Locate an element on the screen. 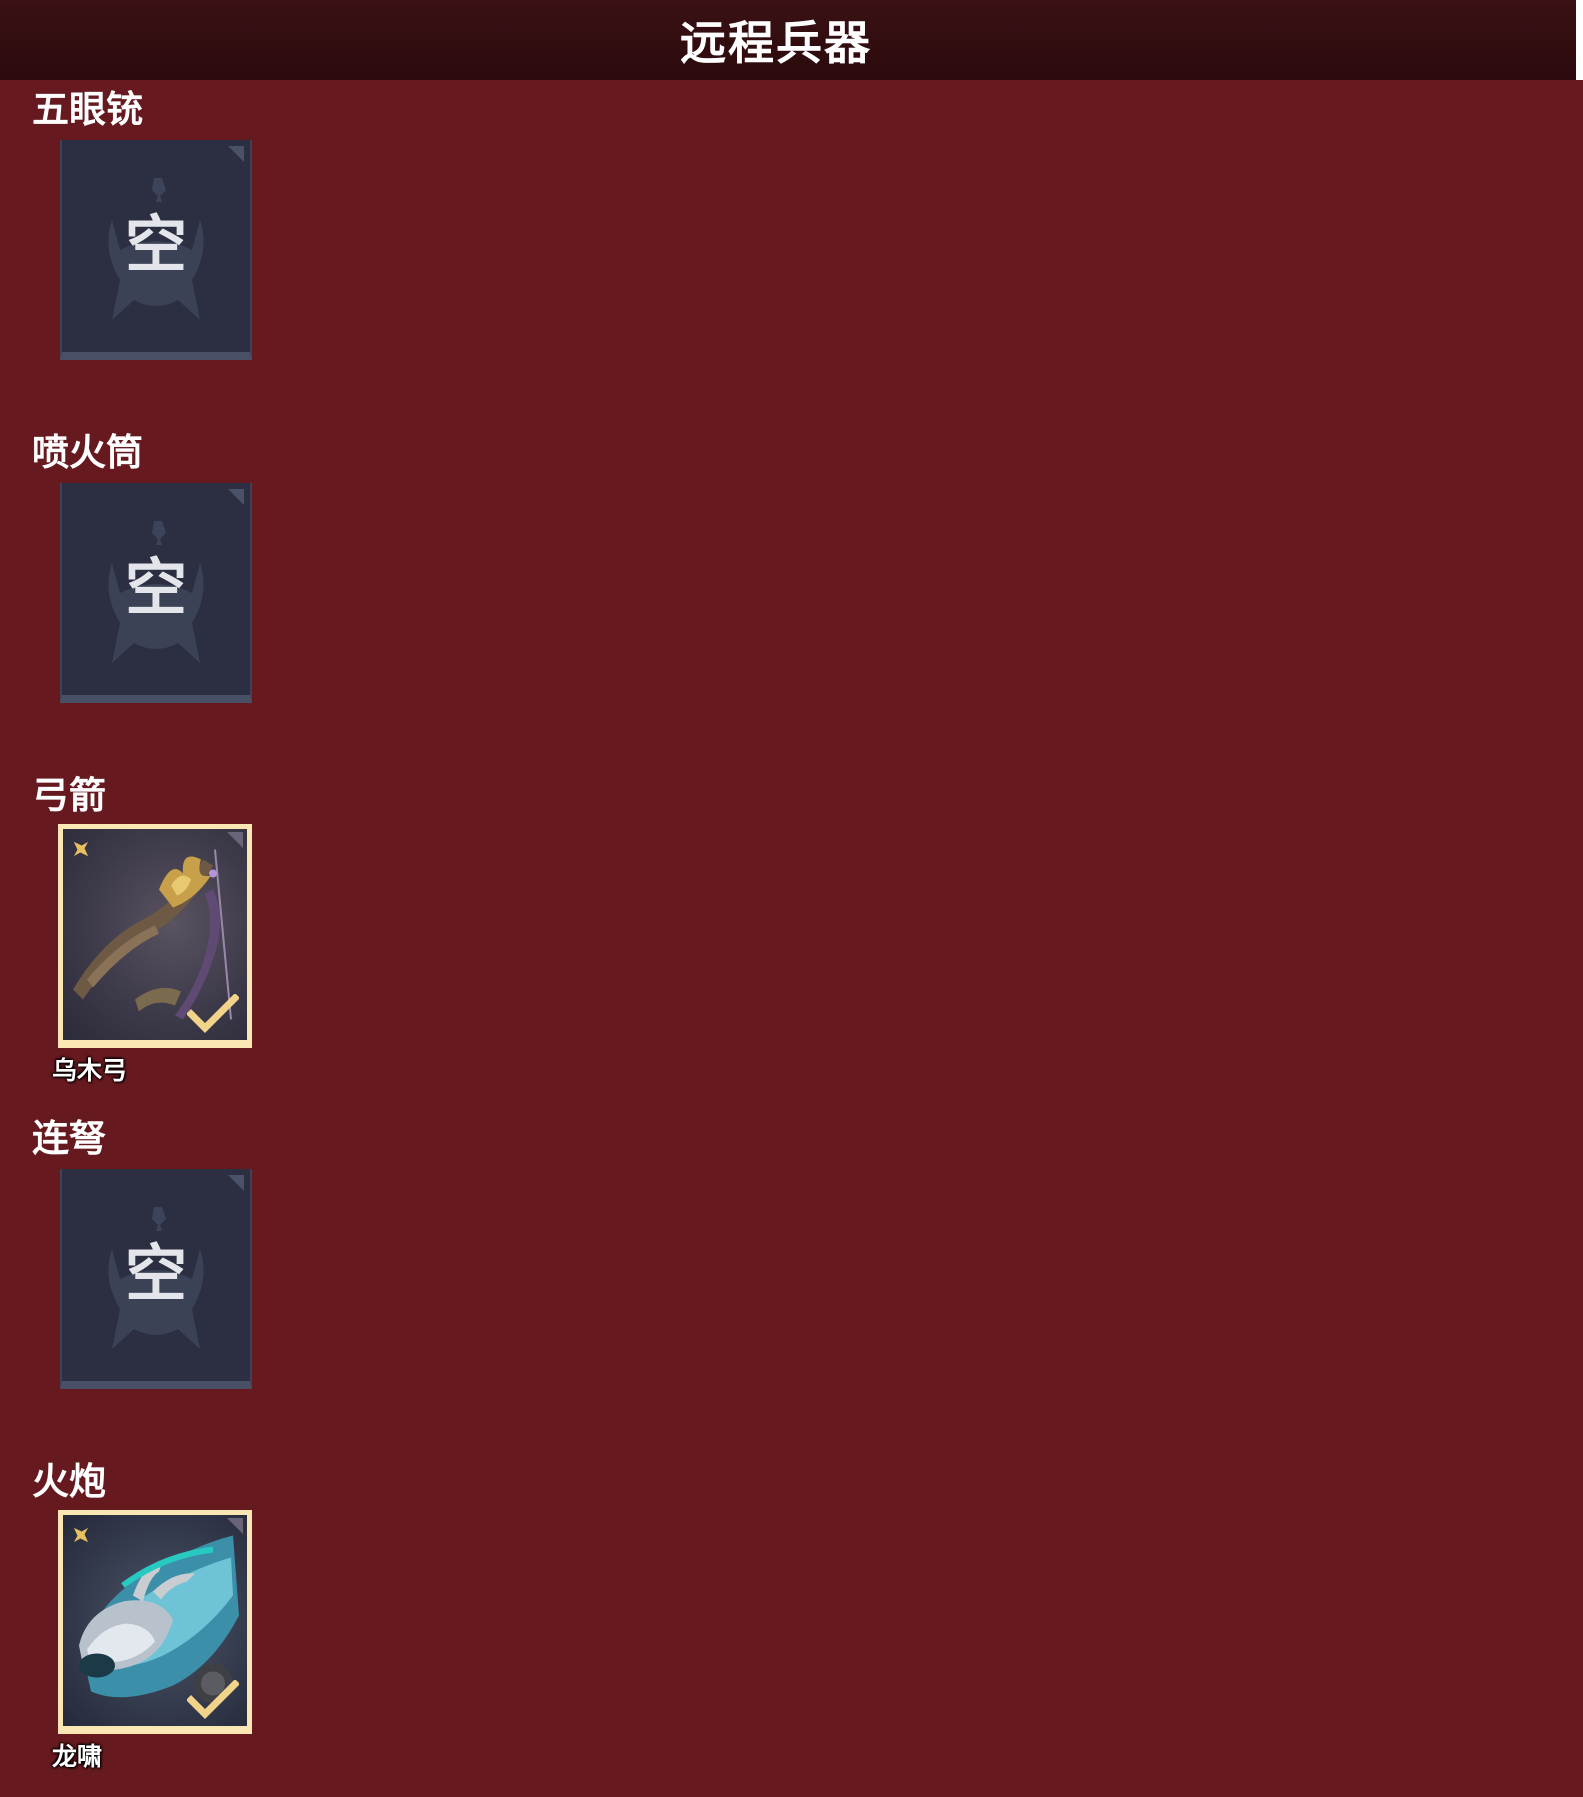 Image resolution: width=1583 pixels, height=1797 pixels. weapon-section-flamethrower: 喷火筒 空 is located at coordinates (142, 567).